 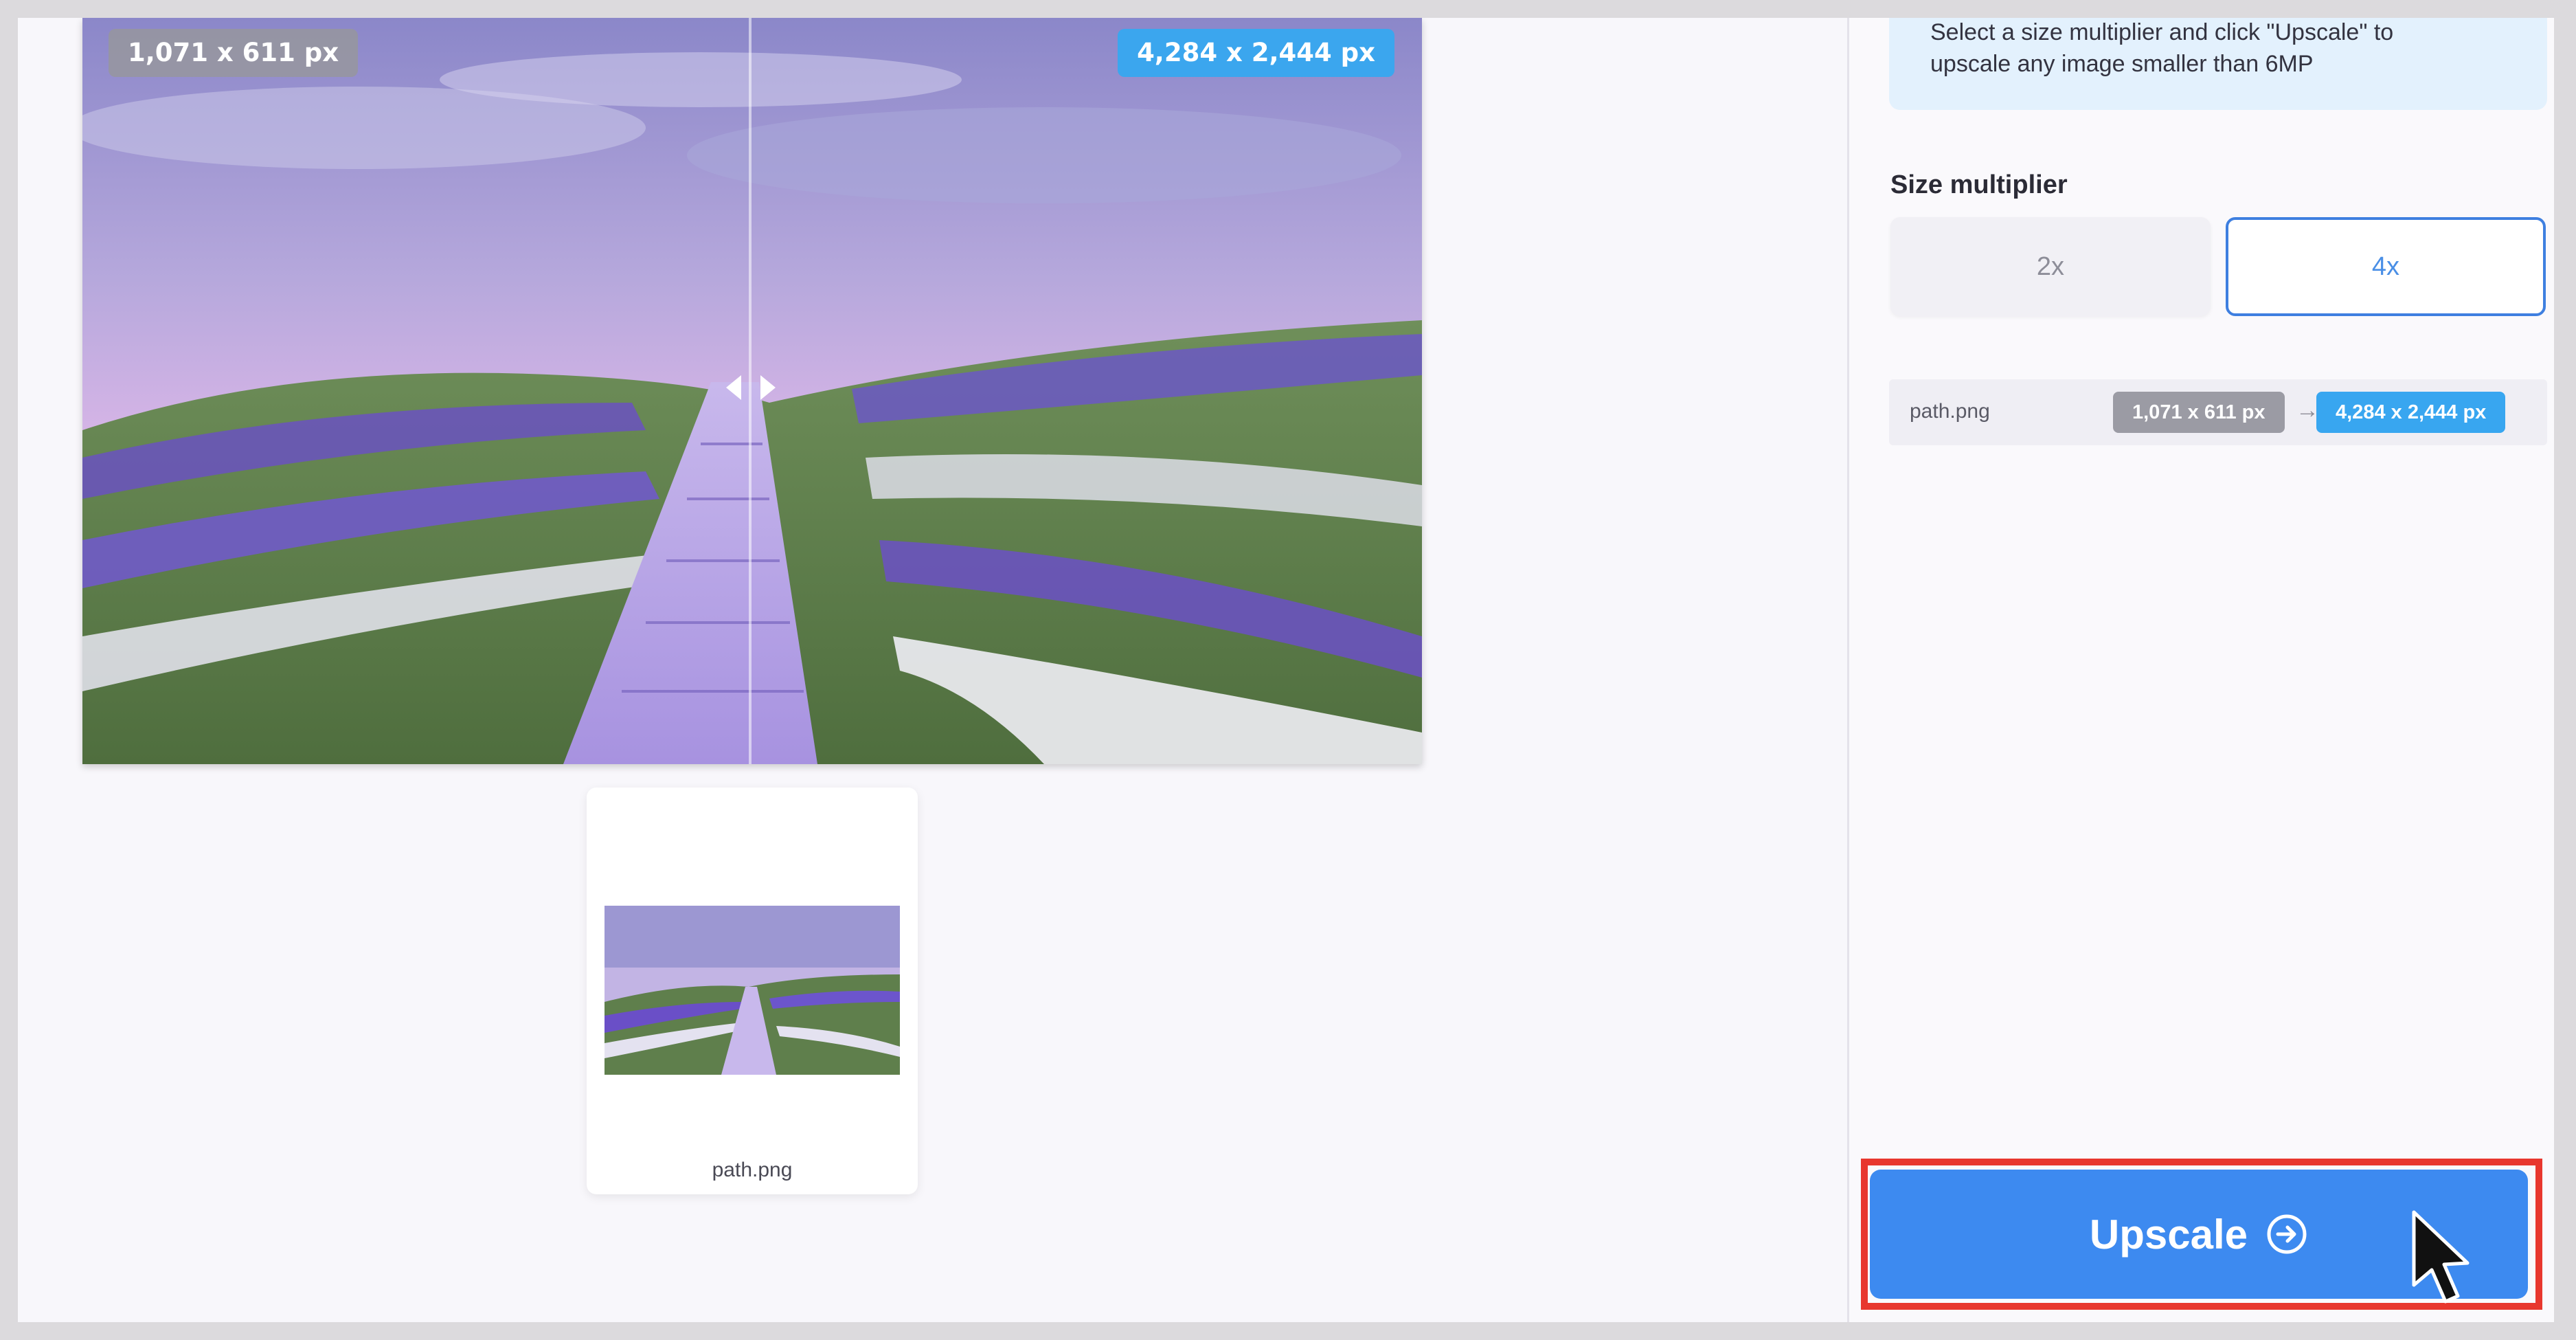 I want to click on size-multiplier-label: Size multiplier, so click(x=1979, y=184).